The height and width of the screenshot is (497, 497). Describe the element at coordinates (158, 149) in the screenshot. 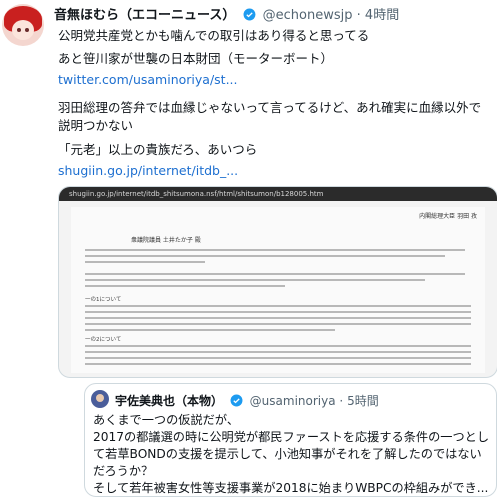

I see `tweet-text-line: 「元老」以上の貴族だろ、あいつら` at that location.